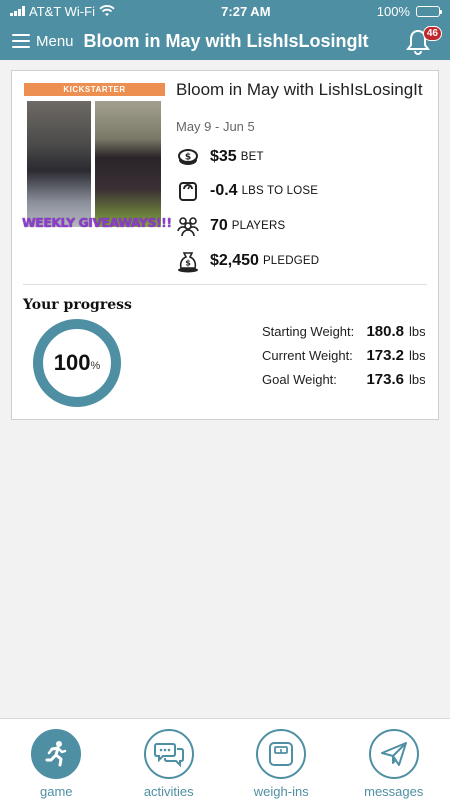 Image resolution: width=450 pixels, height=800 pixels. I want to click on progress-readout: 100 %, so click(77, 363).